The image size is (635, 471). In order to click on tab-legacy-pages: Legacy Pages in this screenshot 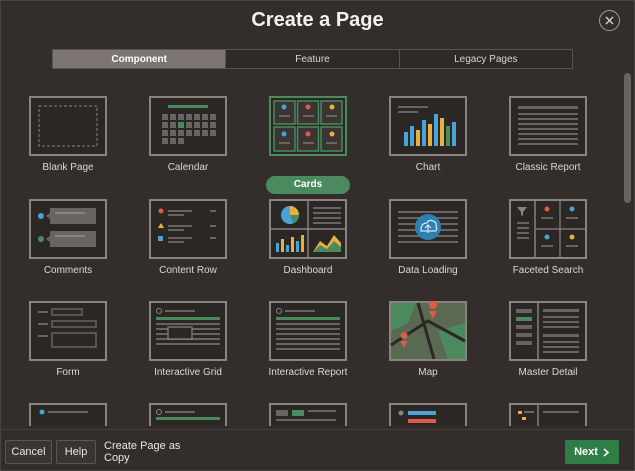, I will do `click(485, 59)`.